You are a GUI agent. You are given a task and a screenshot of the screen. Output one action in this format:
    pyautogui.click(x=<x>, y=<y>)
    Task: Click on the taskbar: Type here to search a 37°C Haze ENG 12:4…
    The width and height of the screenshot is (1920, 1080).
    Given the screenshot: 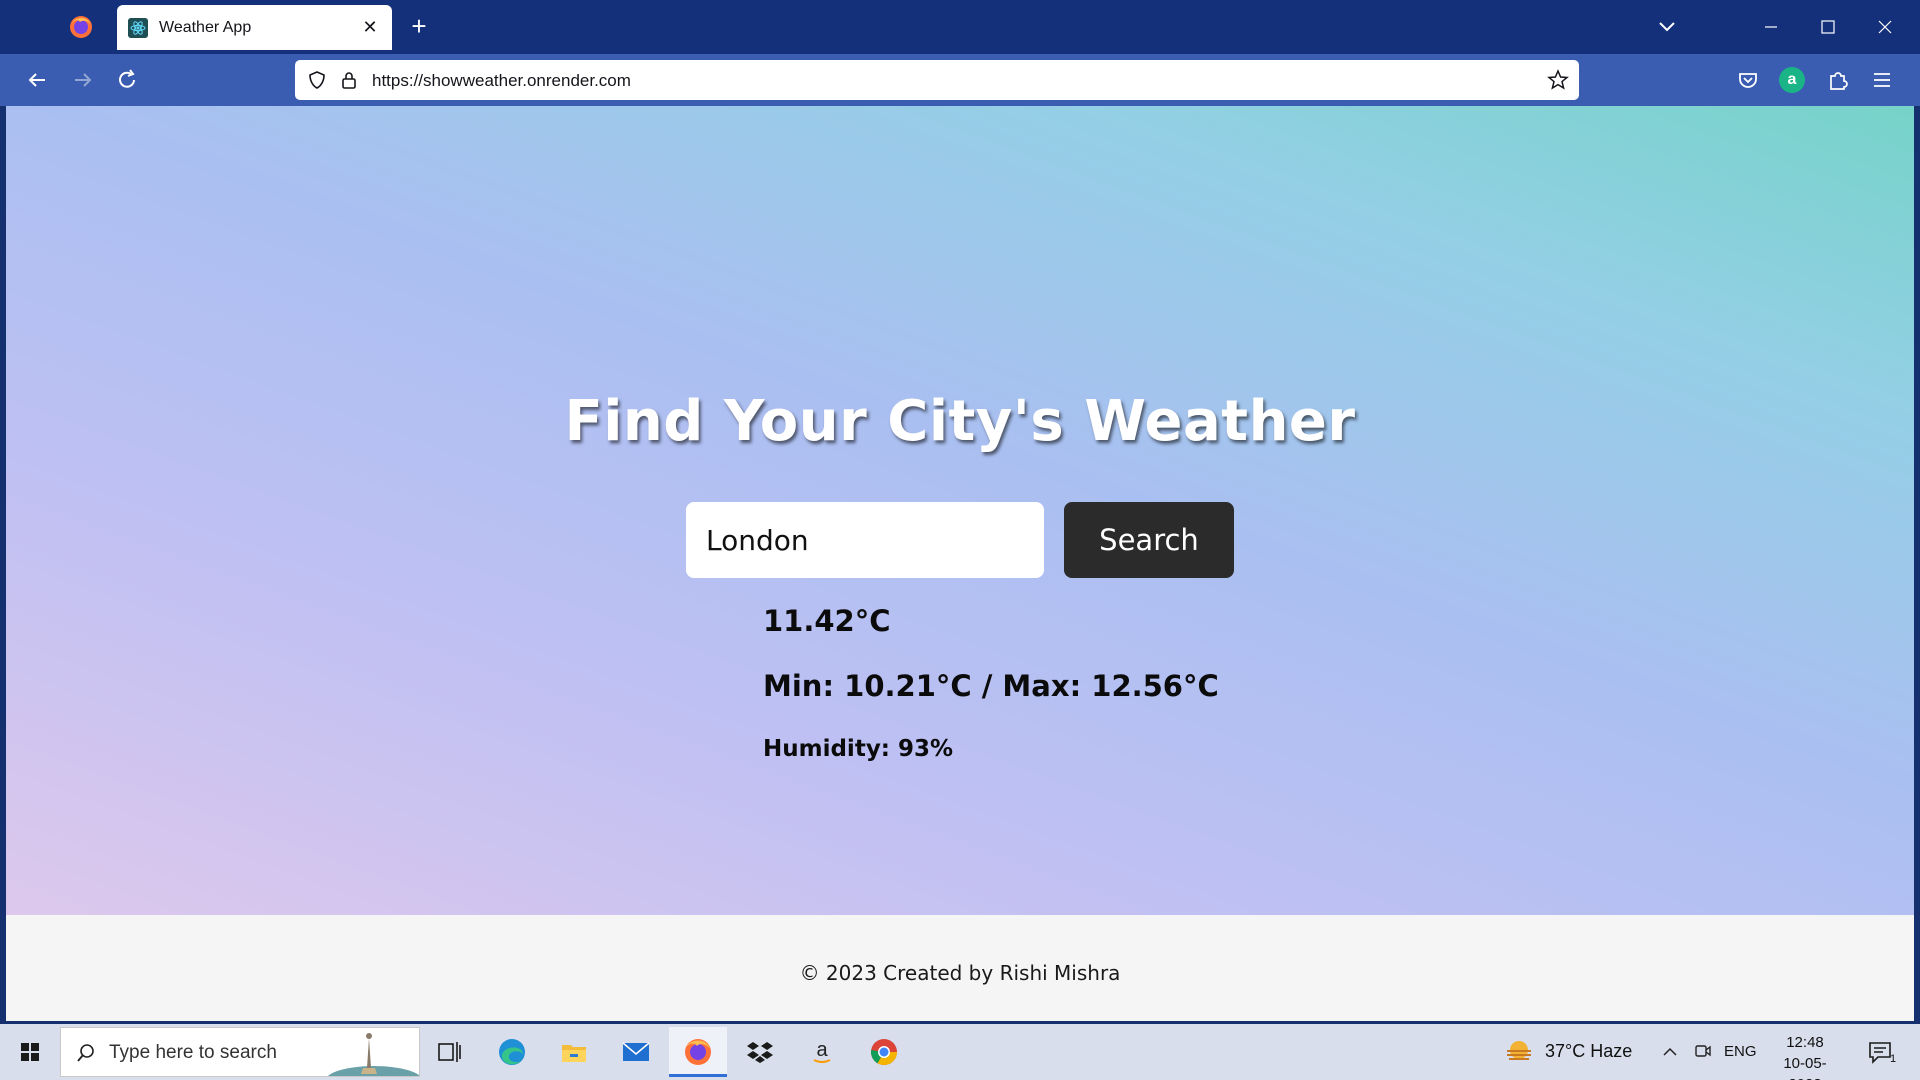 What is the action you would take?
    pyautogui.click(x=960, y=1052)
    